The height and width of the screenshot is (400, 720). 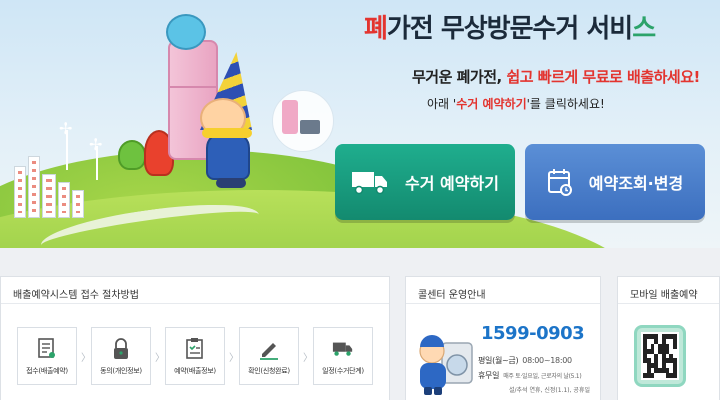 I want to click on small-tv-icon, so click(x=310, y=127).